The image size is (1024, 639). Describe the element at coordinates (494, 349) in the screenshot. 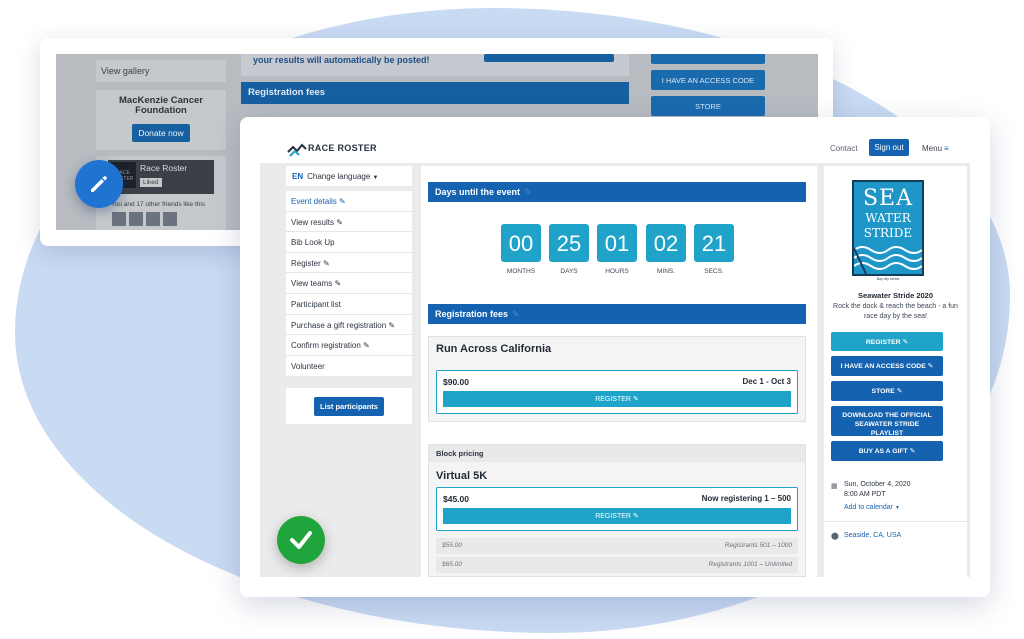

I see `race-title: Run Across California` at that location.